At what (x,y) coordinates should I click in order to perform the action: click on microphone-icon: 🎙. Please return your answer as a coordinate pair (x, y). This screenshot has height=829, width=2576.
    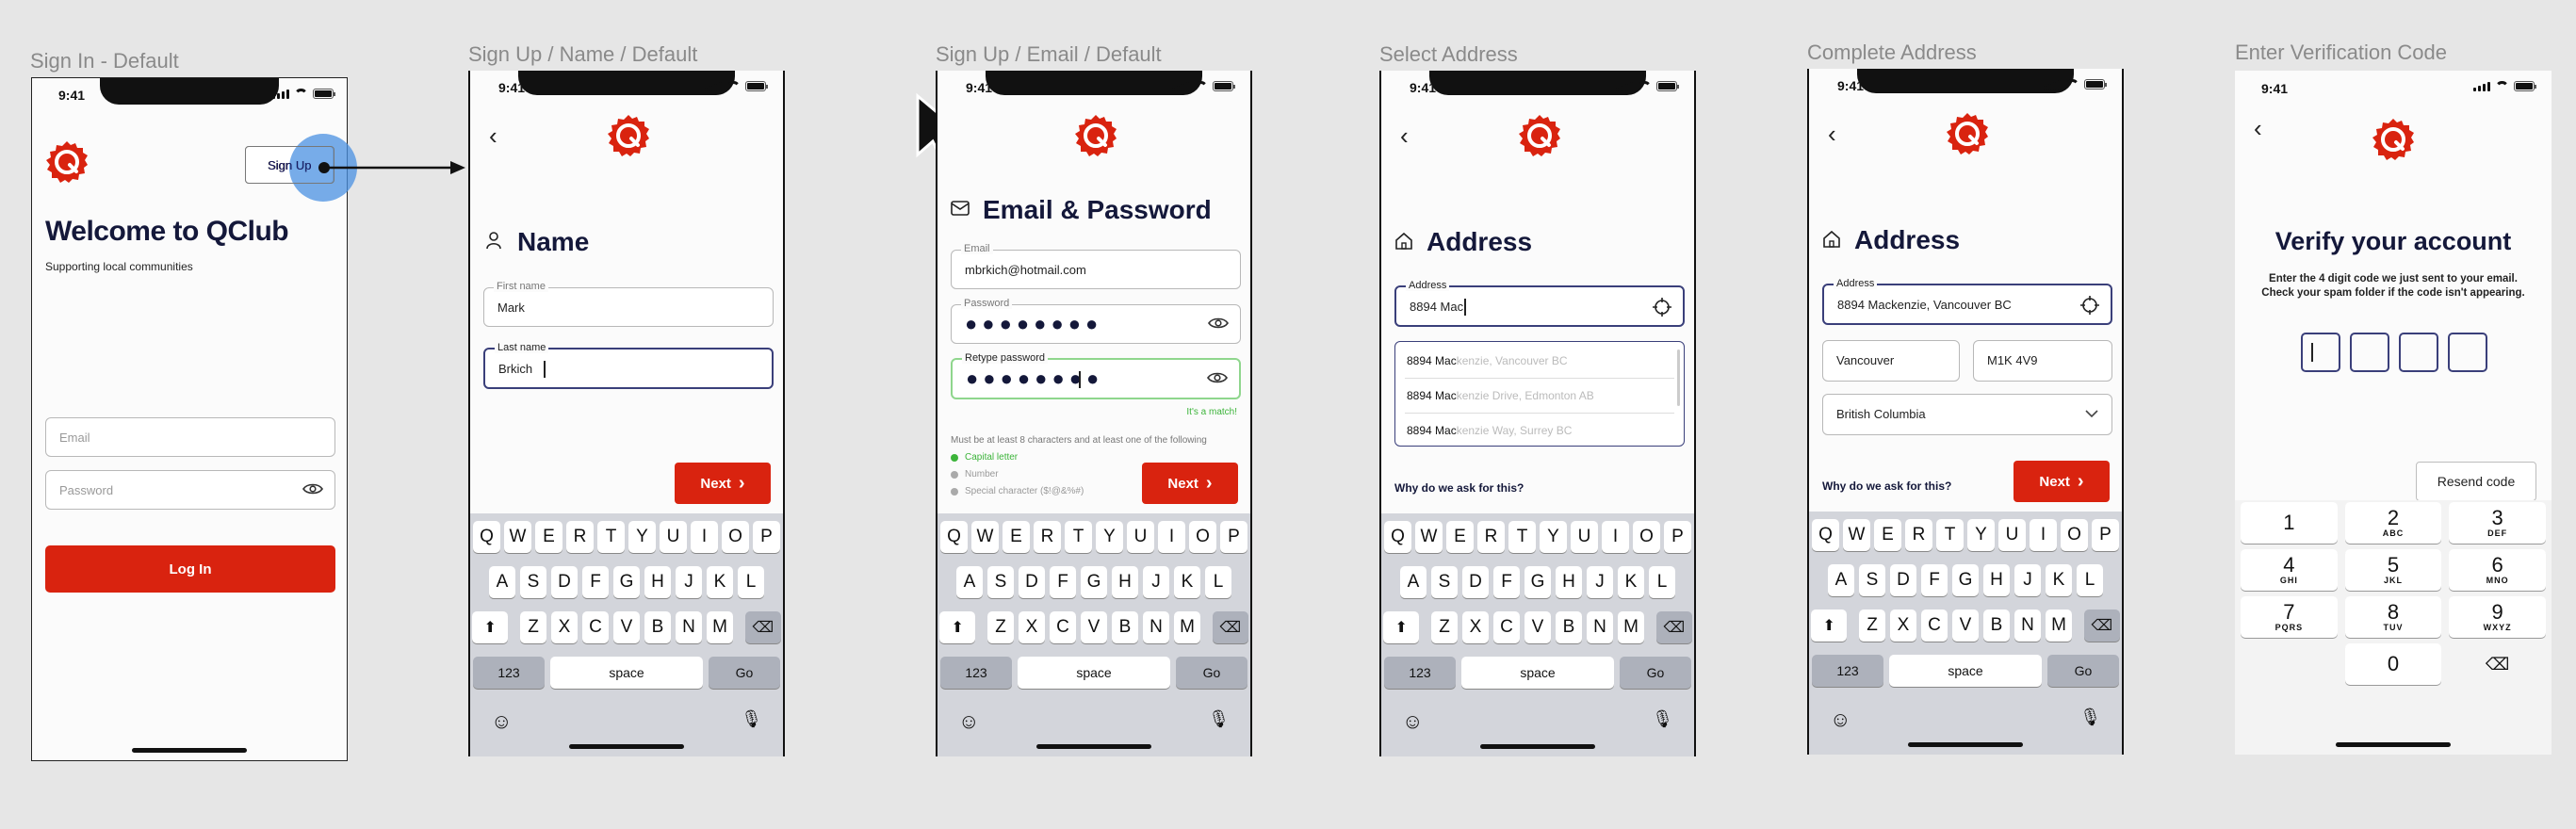
    Looking at the image, I should click on (2090, 717).